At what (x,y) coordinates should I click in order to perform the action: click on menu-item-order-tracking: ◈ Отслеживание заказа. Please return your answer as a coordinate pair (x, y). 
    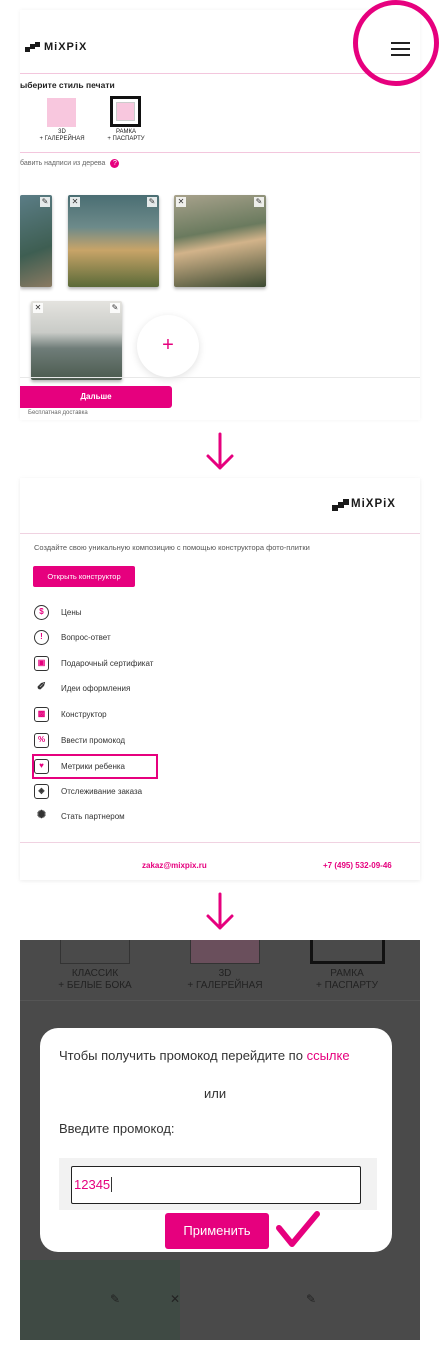
    Looking at the image, I should click on (88, 791).